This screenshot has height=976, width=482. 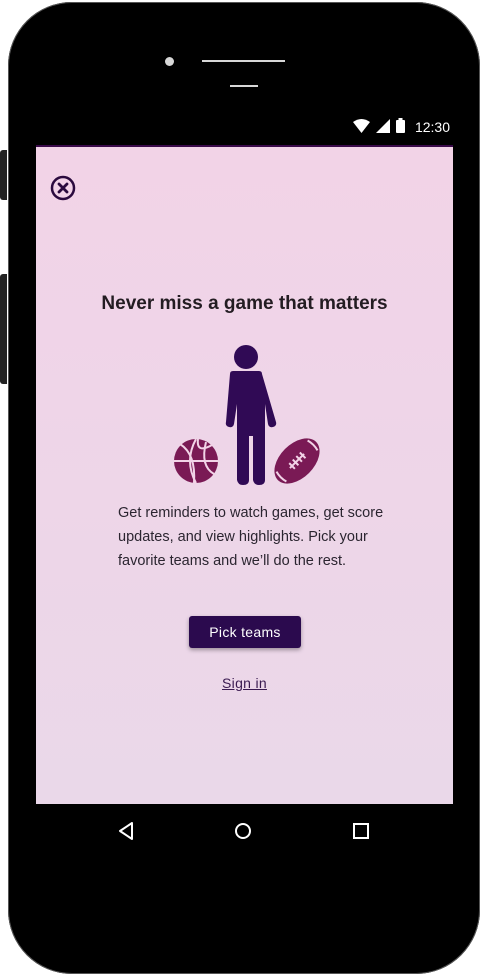 I want to click on close-circle-icon, so click(x=63, y=188).